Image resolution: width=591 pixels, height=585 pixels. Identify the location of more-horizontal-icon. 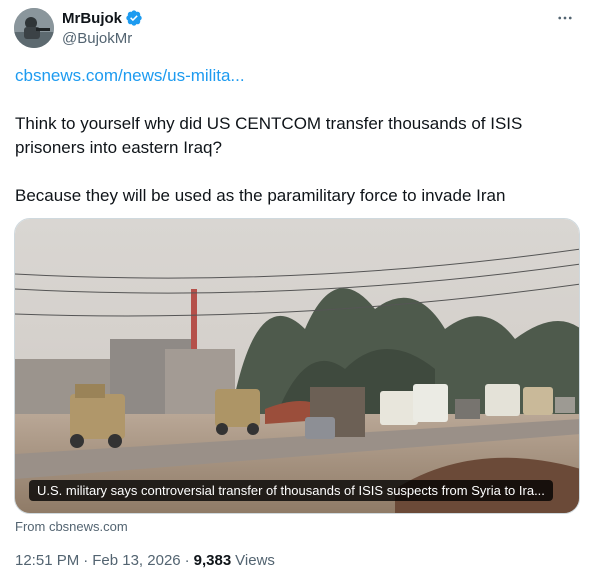
(565, 18).